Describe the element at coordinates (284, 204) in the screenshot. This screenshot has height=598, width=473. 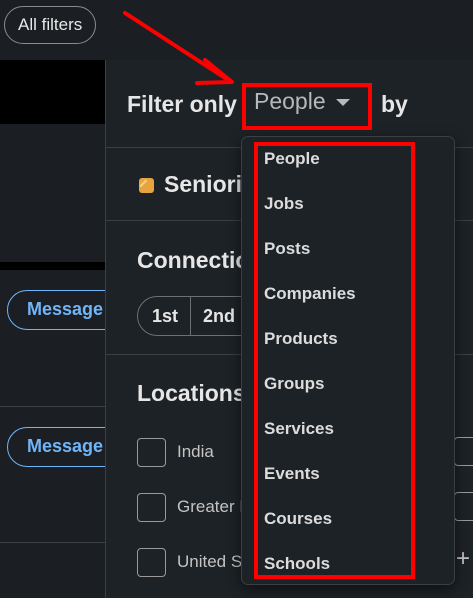
I see `dropdown-item-jobs: Jobs` at that location.